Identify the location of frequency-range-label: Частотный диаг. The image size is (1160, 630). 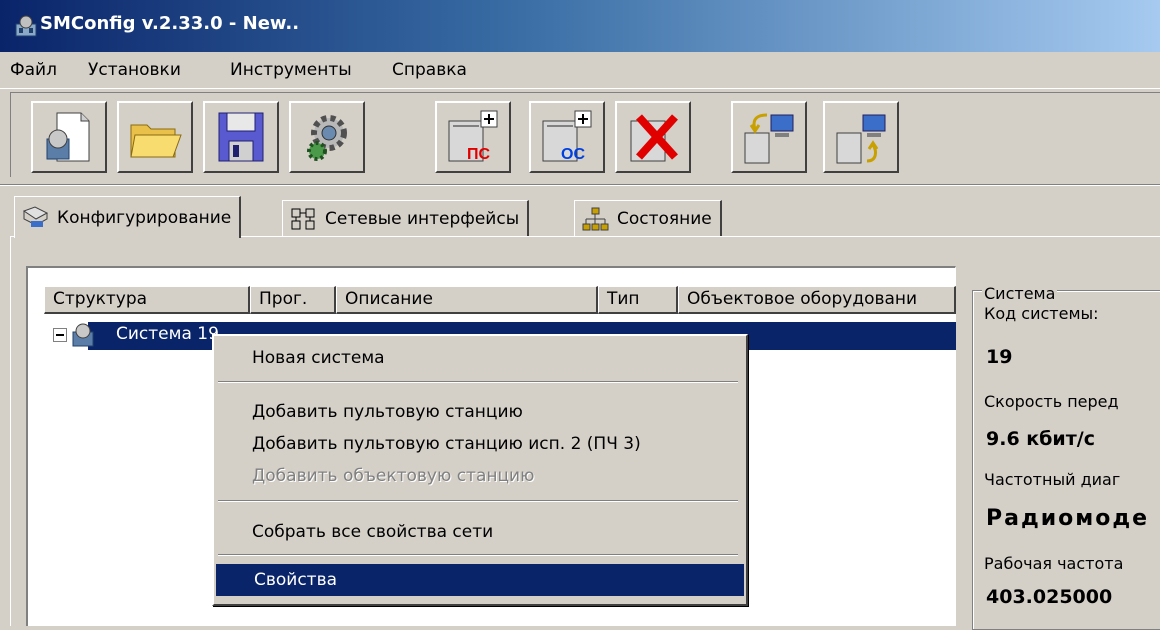
(1052, 479).